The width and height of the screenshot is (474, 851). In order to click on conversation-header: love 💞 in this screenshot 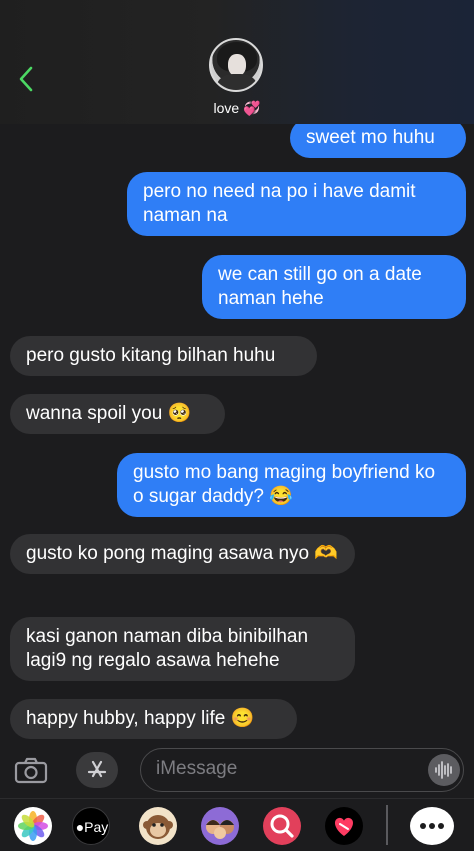, I will do `click(237, 62)`.